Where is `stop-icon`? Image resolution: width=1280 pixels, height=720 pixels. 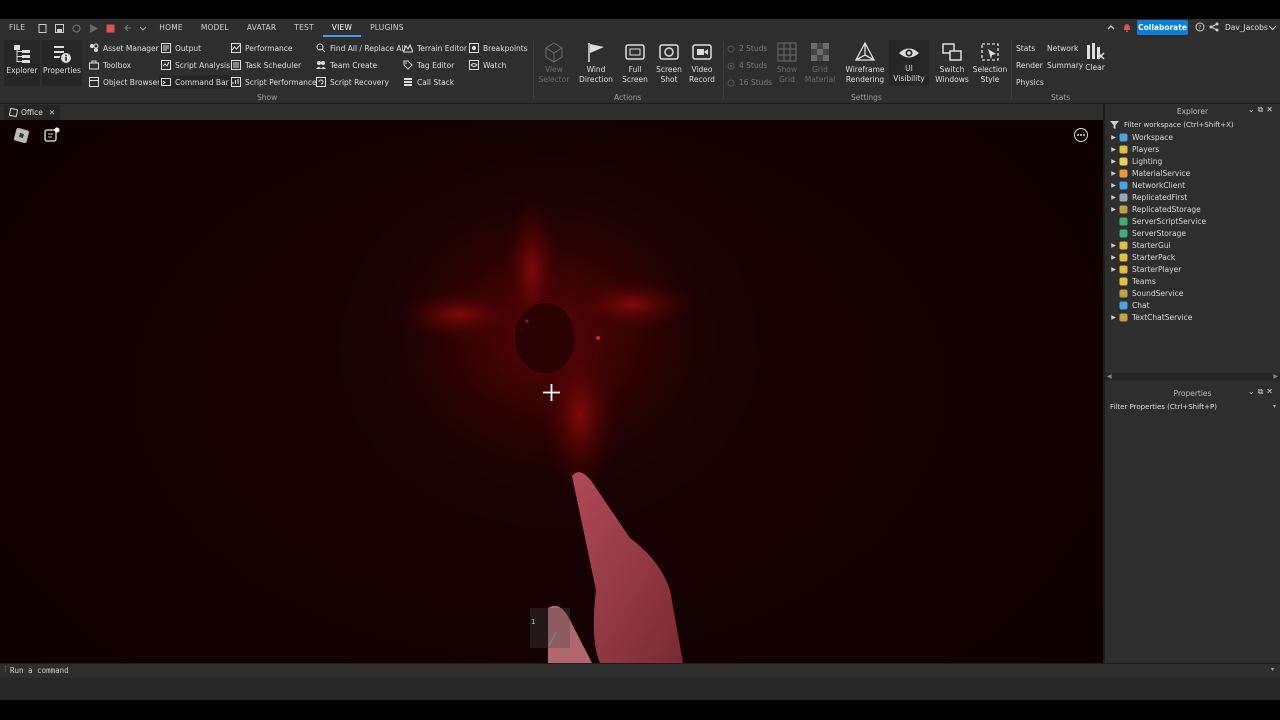
stop-icon is located at coordinates (110, 28).